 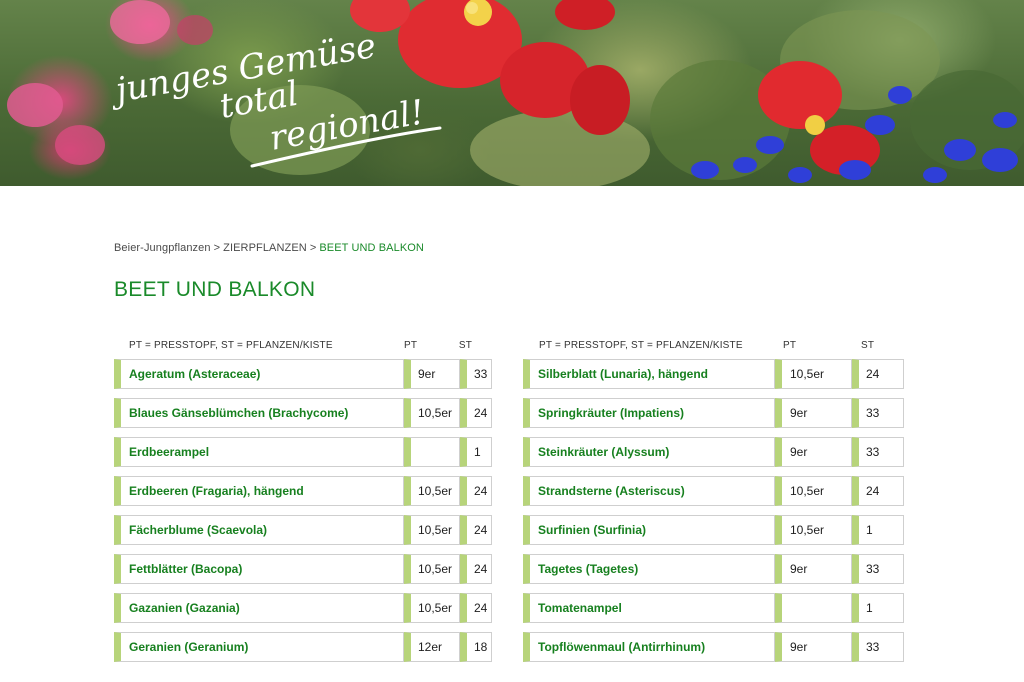 What do you see at coordinates (371, 248) in the screenshot?
I see `breadcrumb-current: BEET UND BALKON` at bounding box center [371, 248].